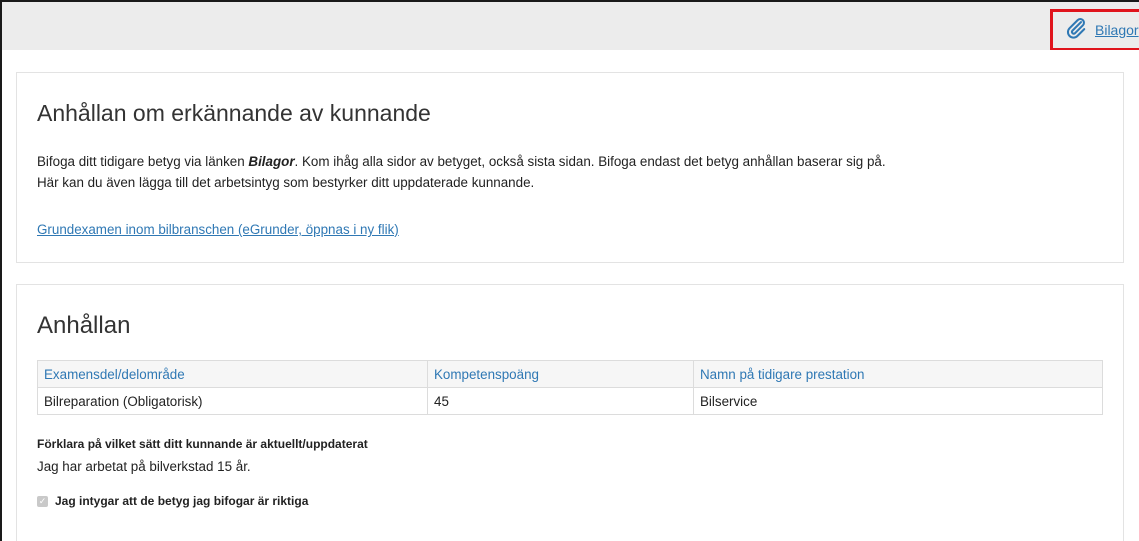 Image resolution: width=1139 pixels, height=541 pixels. I want to click on table-cell: Bilservice, so click(898, 401).